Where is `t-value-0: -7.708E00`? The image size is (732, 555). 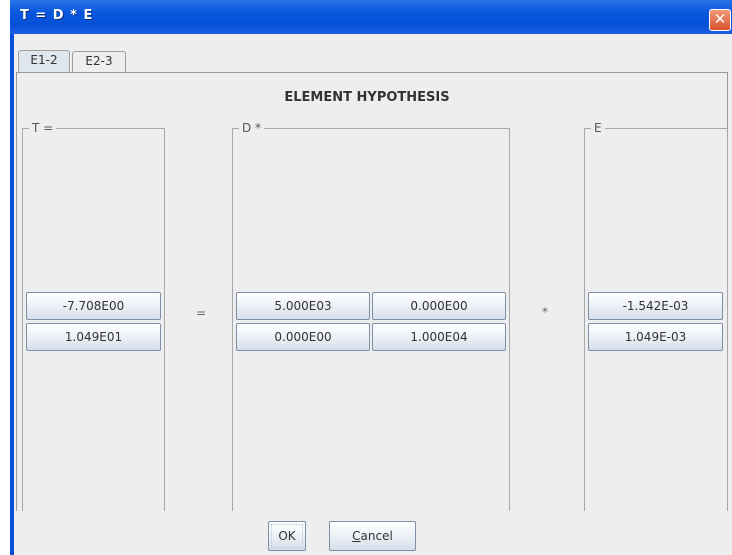 t-value-0: -7.708E00 is located at coordinates (93, 306).